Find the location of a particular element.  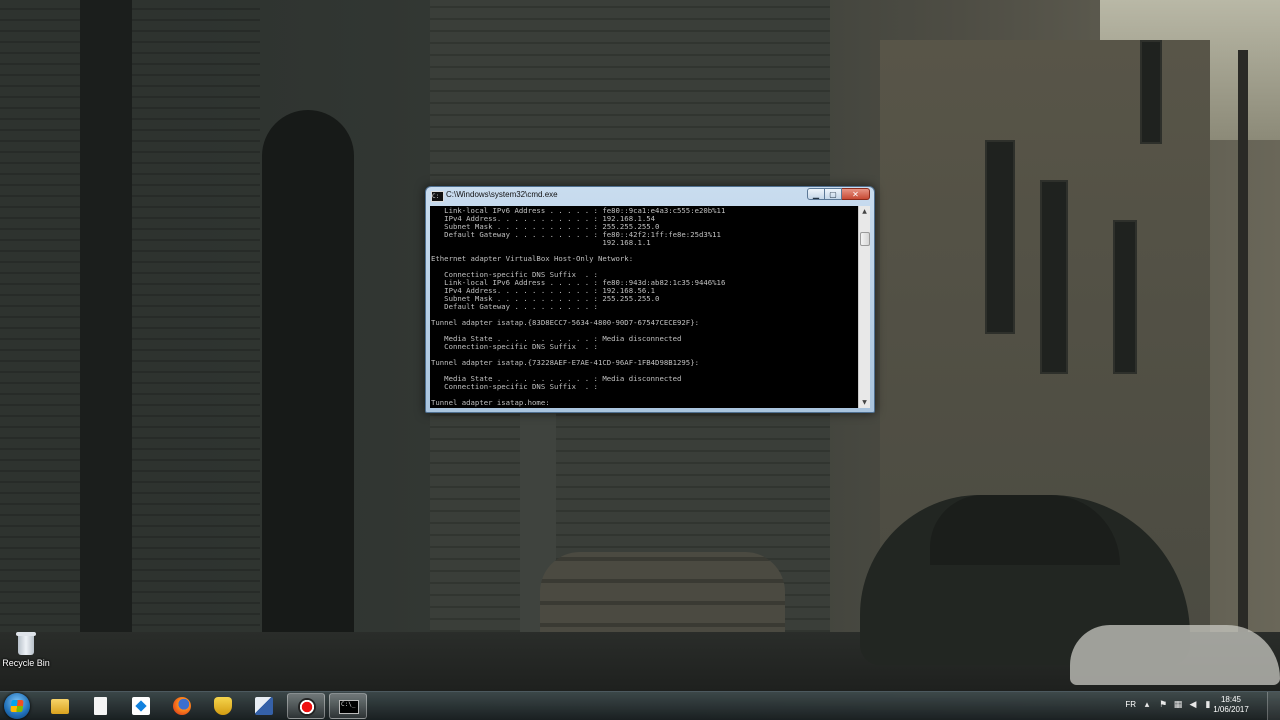

windows-logo-icon is located at coordinates (17, 706).